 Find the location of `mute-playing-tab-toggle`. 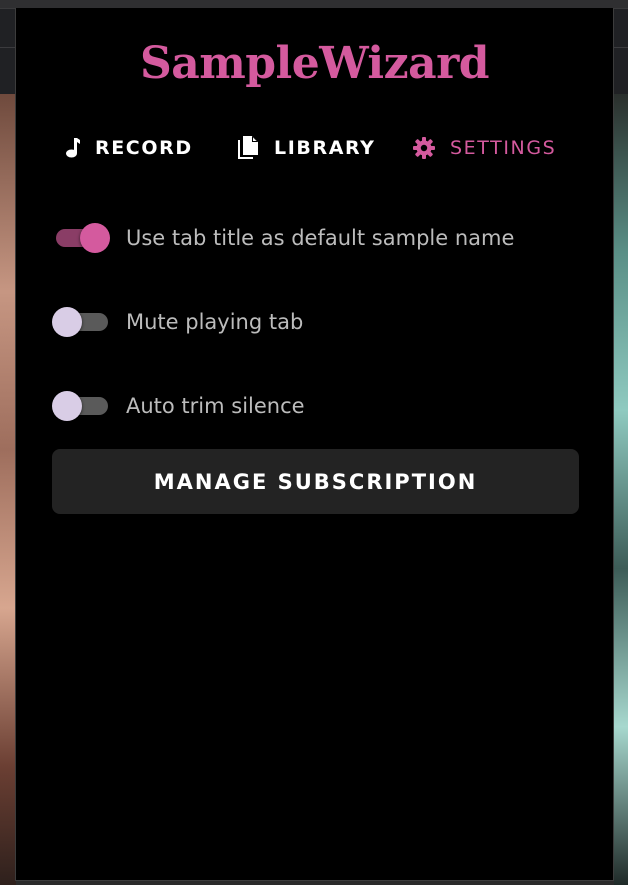

mute-playing-tab-toggle is located at coordinates (80, 322).